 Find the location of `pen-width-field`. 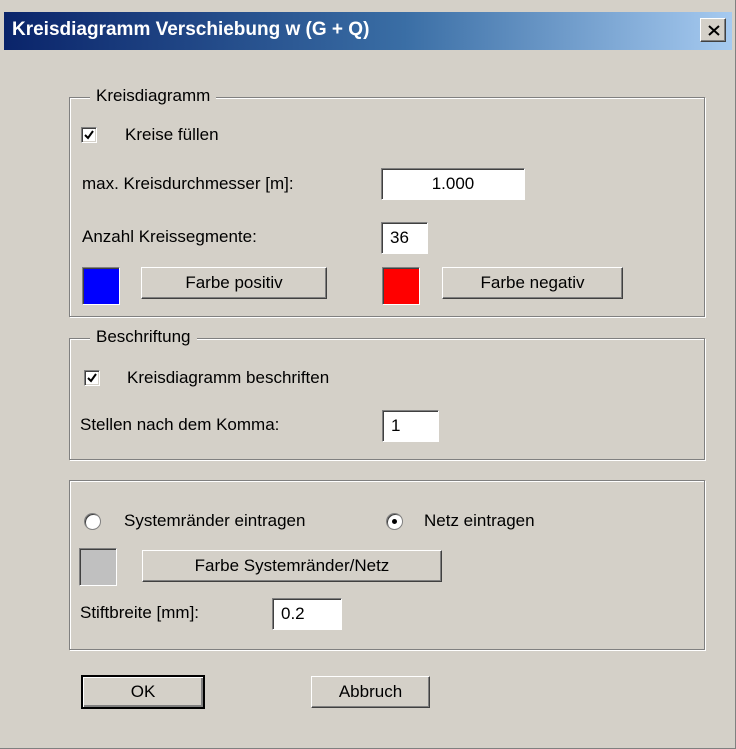

pen-width-field is located at coordinates (307, 614).